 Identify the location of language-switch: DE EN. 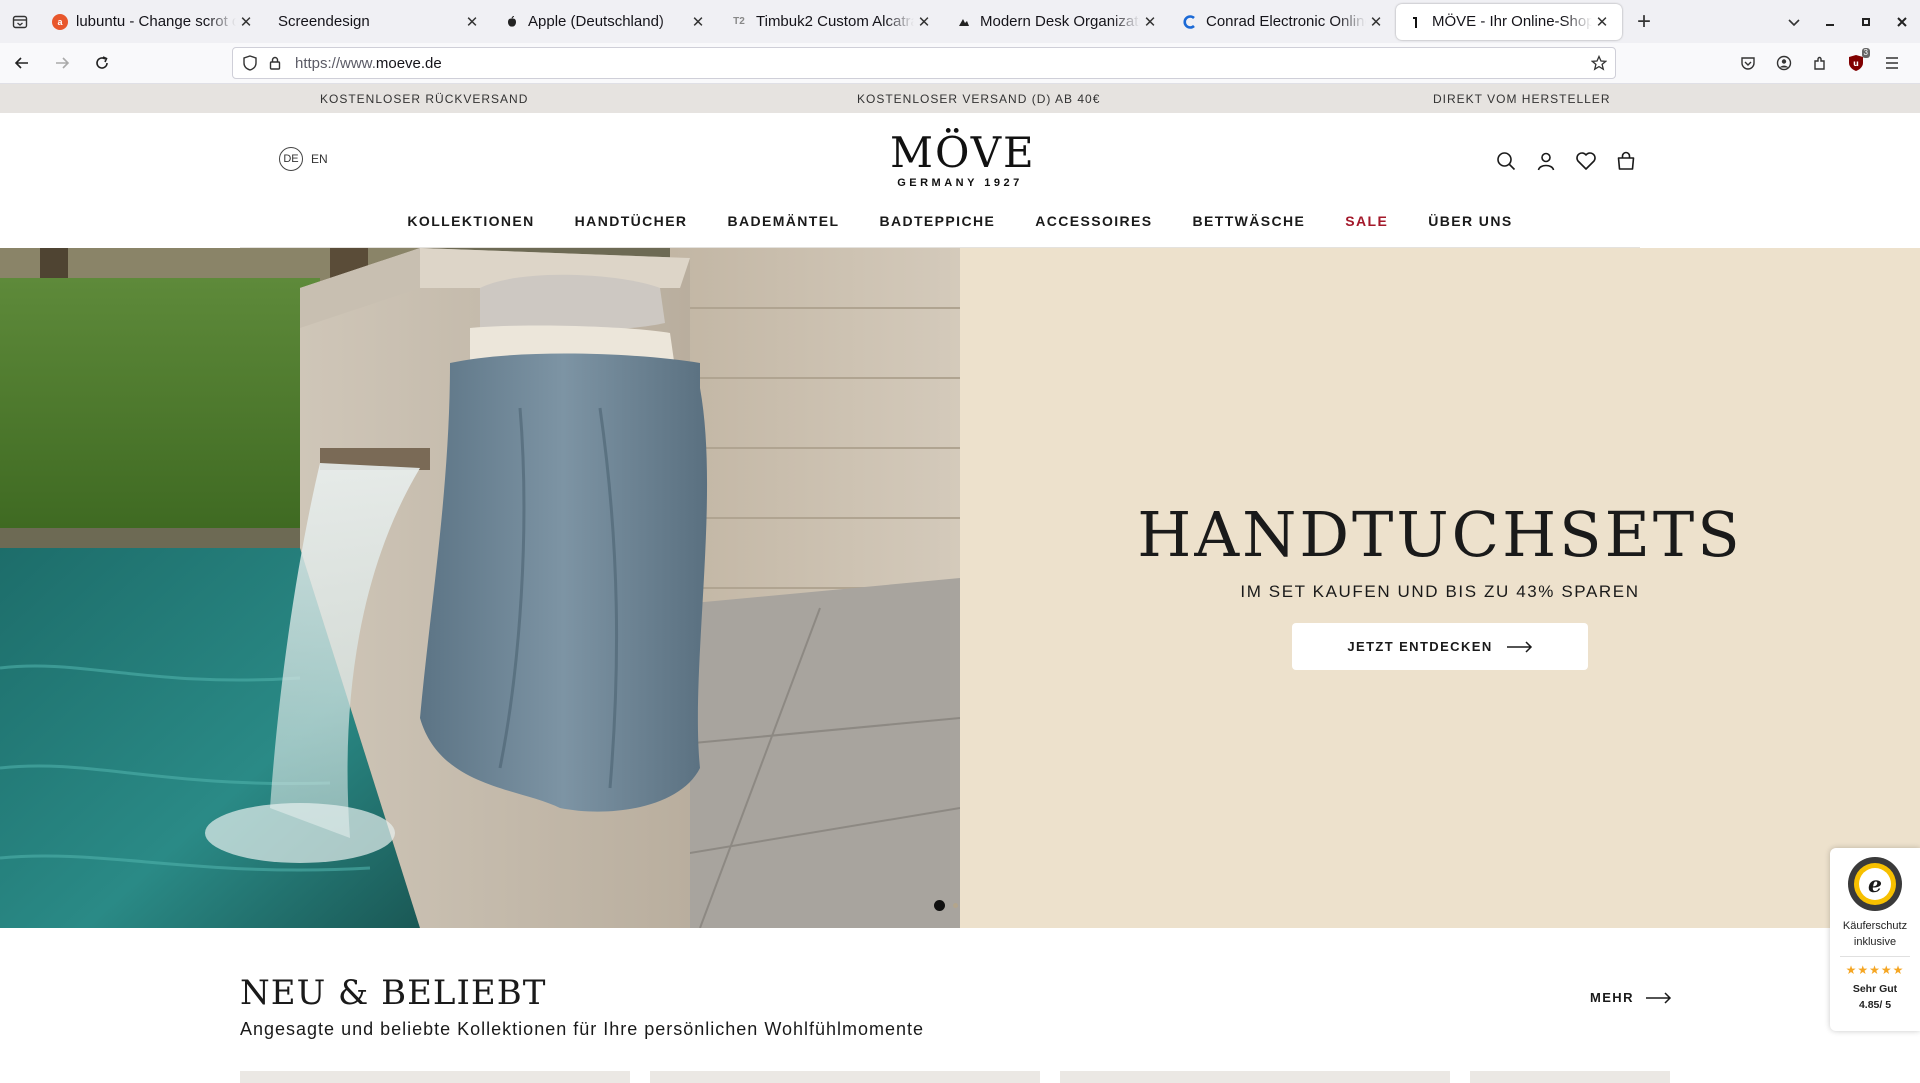
(303, 159).